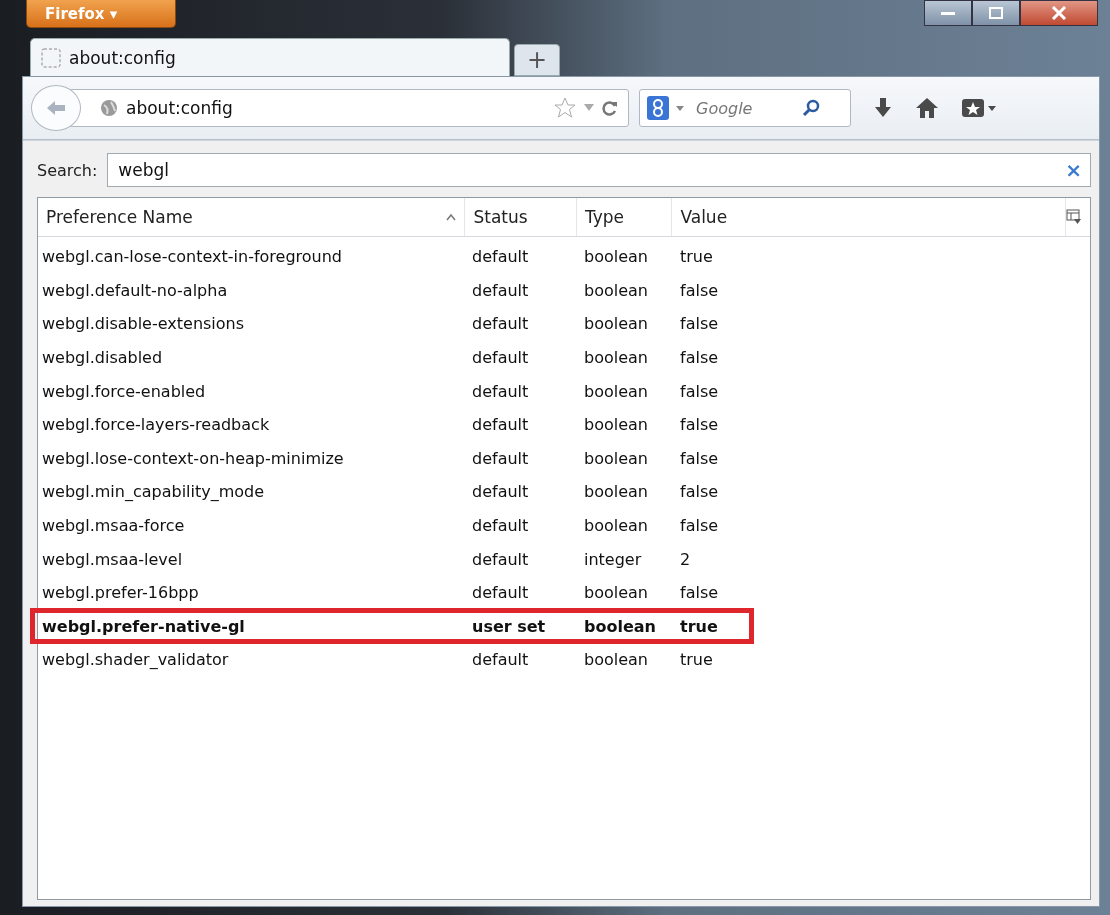 This screenshot has height=915, width=1110. What do you see at coordinates (143, 324) in the screenshot?
I see `table-cell-text: webgl.disable-extensions` at bounding box center [143, 324].